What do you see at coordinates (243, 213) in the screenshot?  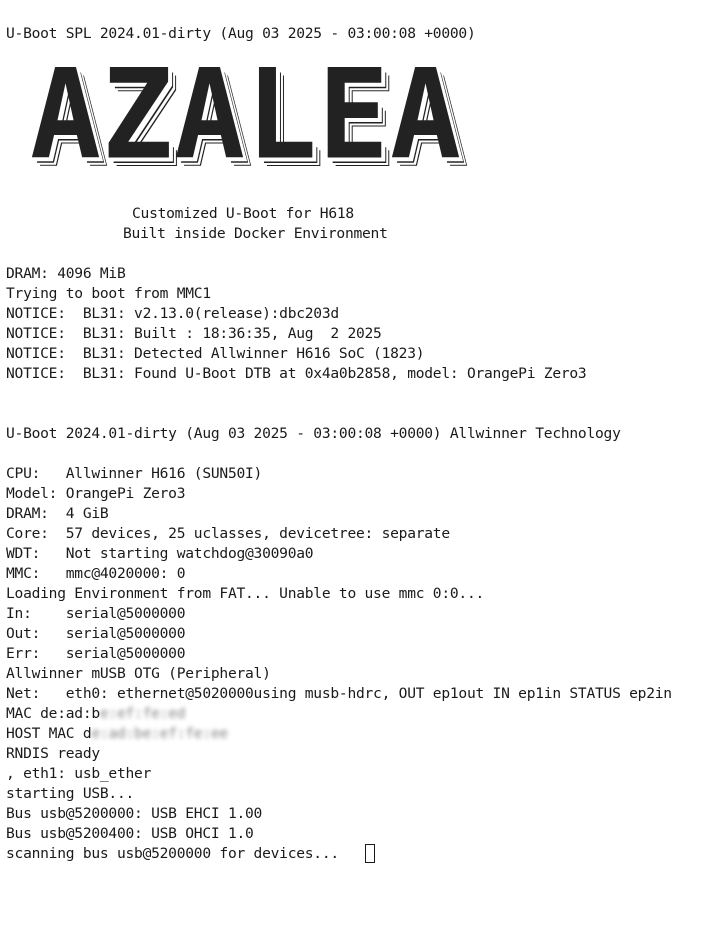 I see `banner-subtitle-1: Customized U-Boot for H618` at bounding box center [243, 213].